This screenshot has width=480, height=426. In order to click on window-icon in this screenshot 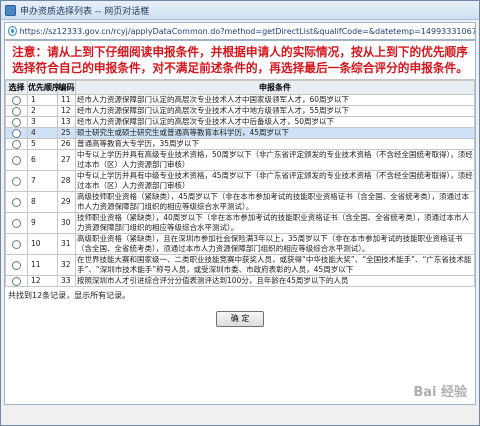, I will do `click(10, 10)`.